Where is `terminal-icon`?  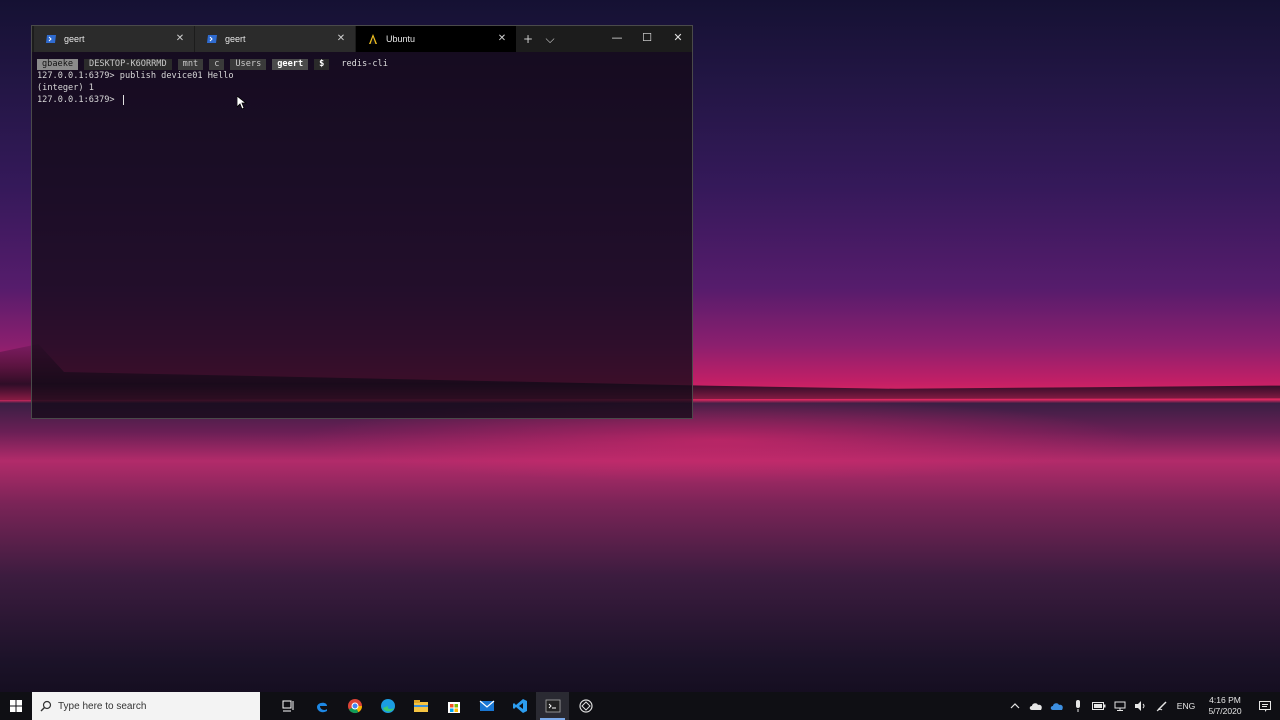
terminal-icon is located at coordinates (552, 706).